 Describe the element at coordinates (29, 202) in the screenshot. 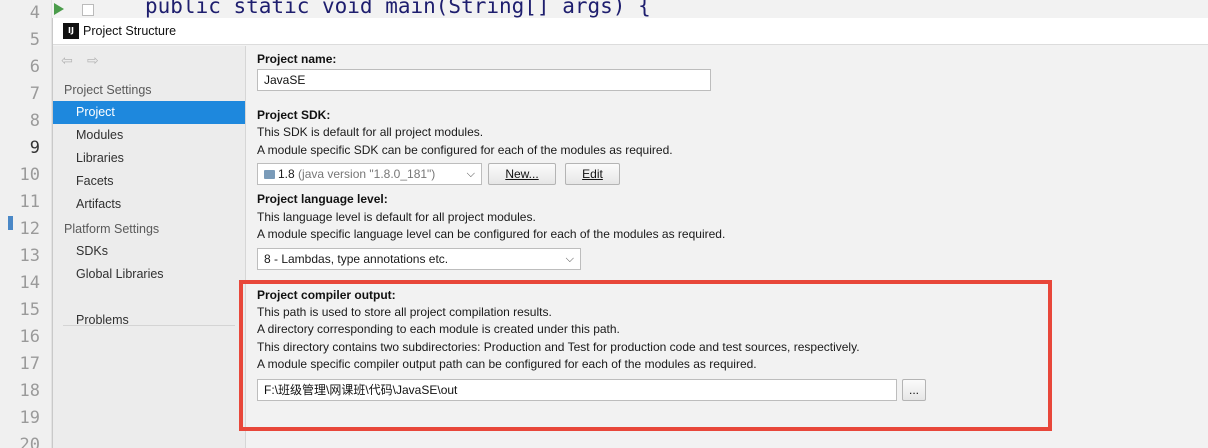

I see `line-number: 11` at that location.